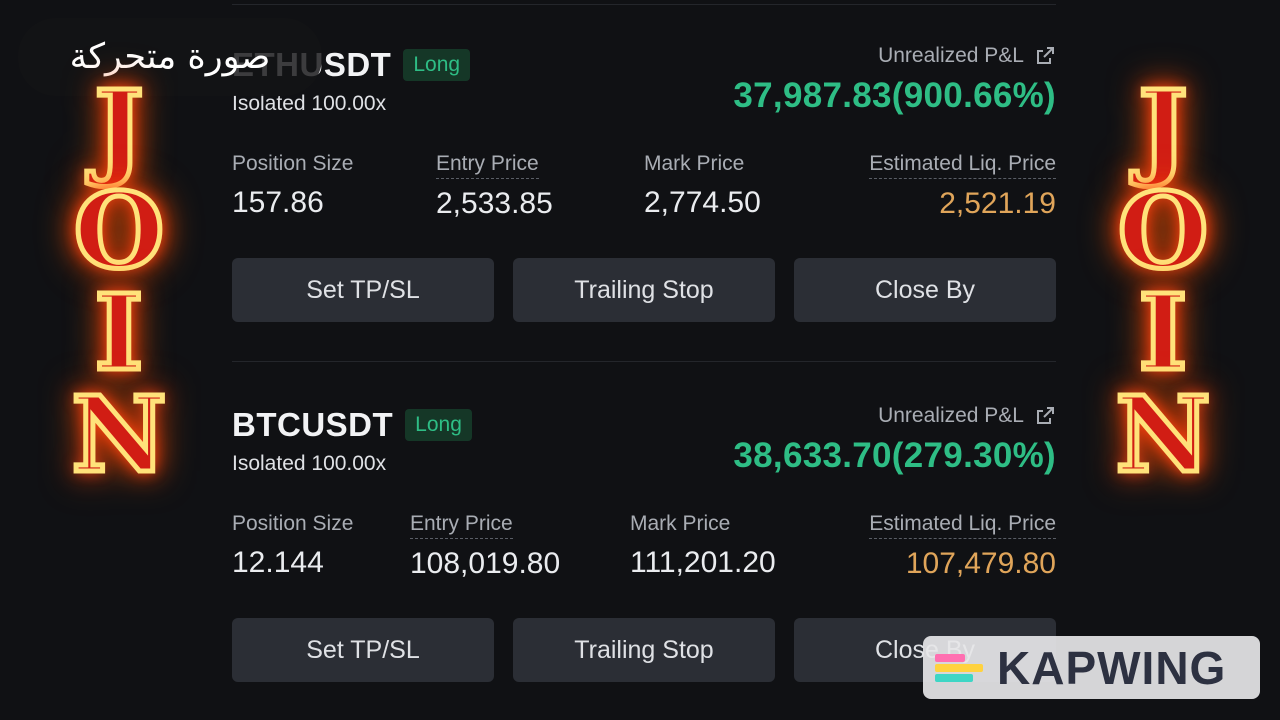  I want to click on position-size-value: 12.144, so click(278, 562).